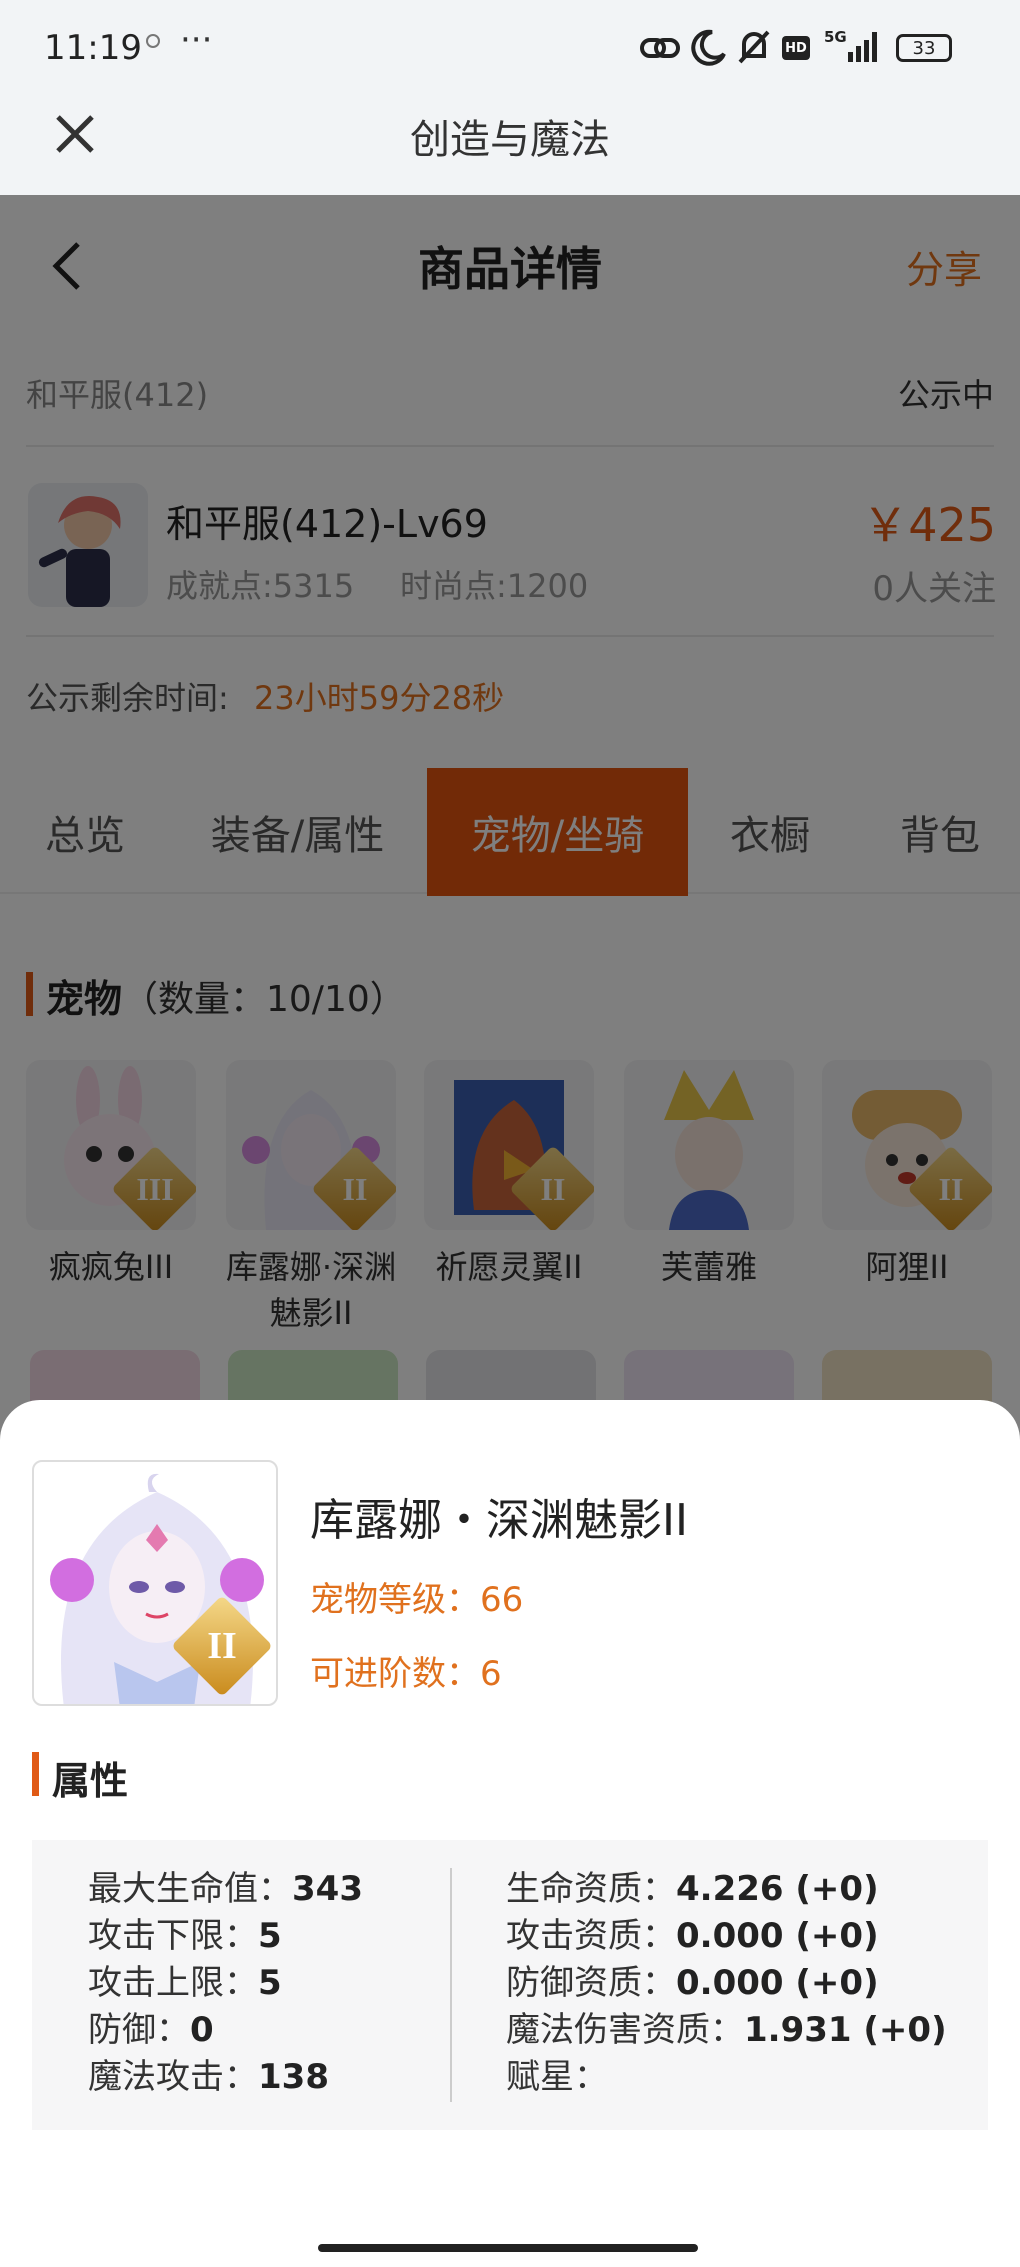 This screenshot has width=1020, height=2267. I want to click on app-header: 创造与魔法, so click(510, 145).